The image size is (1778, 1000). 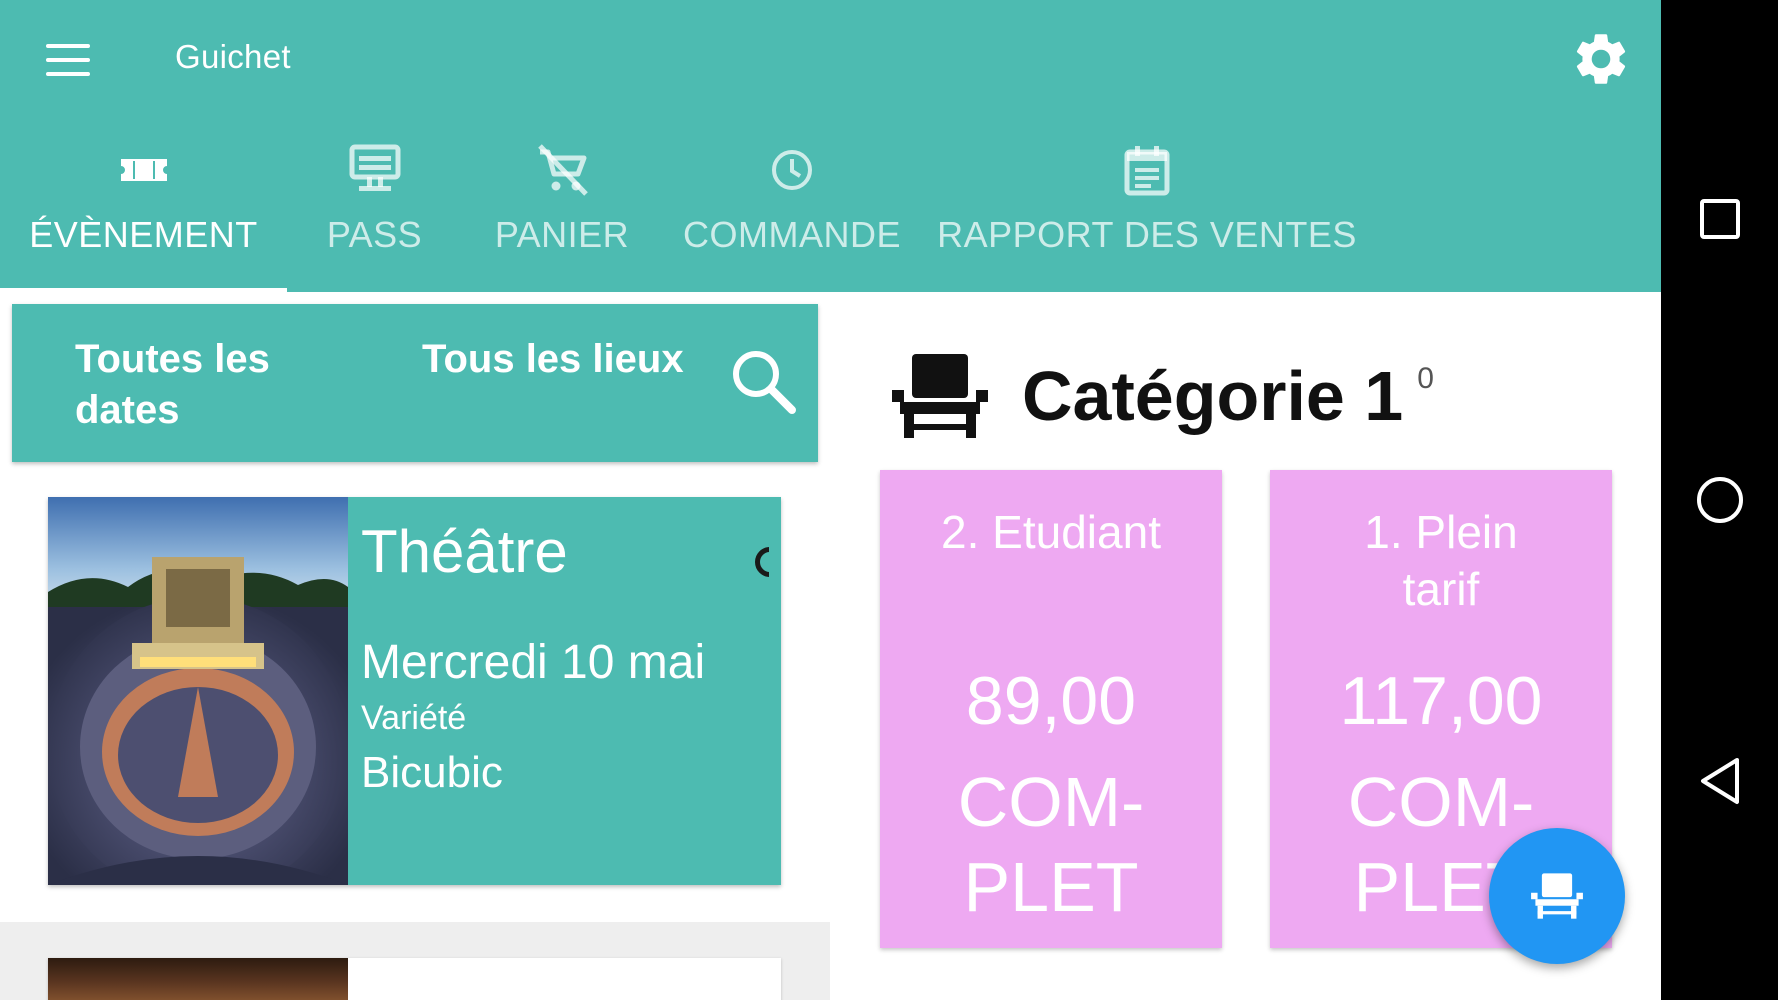 I want to click on cart-off-icon, so click(x=562, y=170).